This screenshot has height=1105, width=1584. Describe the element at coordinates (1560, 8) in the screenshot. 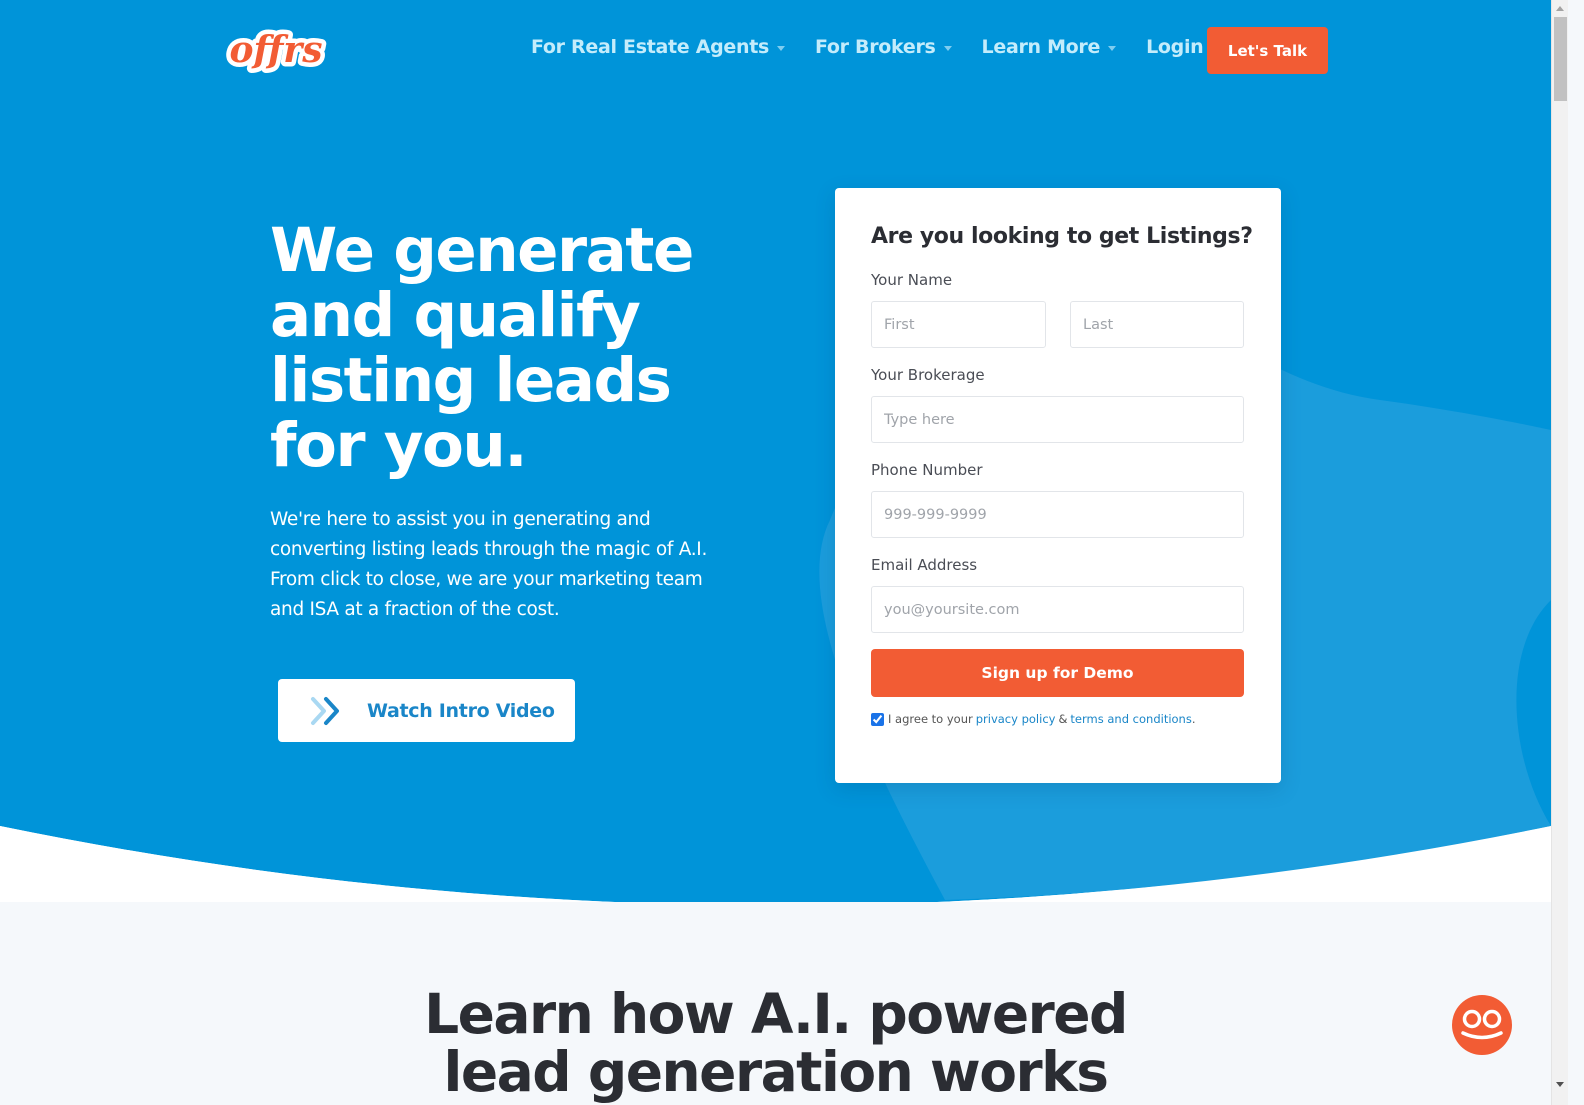

I see `scroll-up-arrow-icon` at that location.